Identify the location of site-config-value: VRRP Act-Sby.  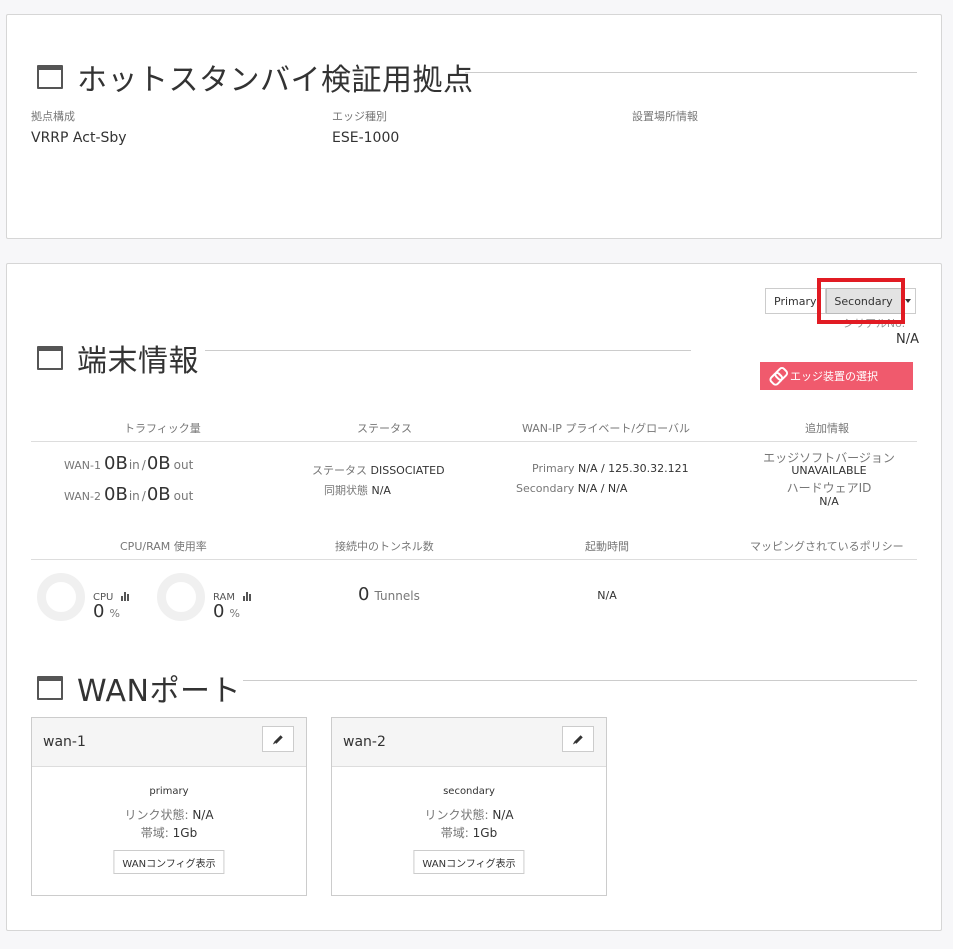
(79, 138).